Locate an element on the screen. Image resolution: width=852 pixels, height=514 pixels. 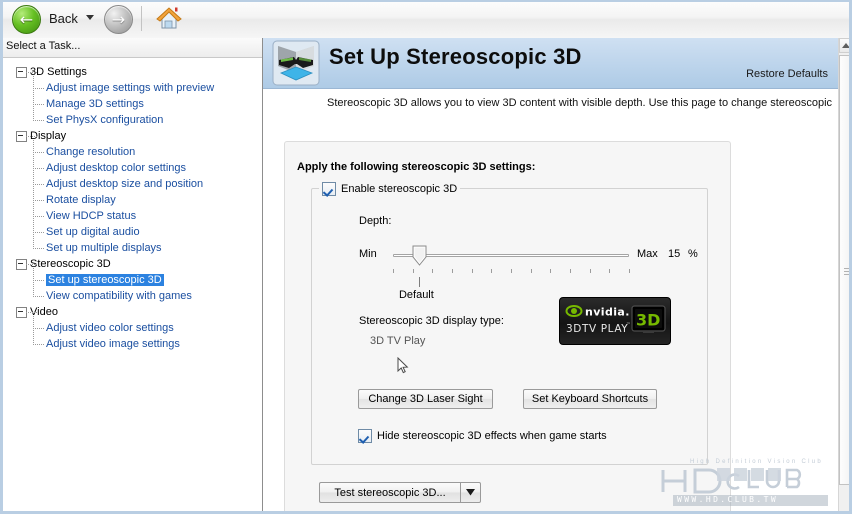
sidebar-item-label: Adjust video image settings is located at coordinates (113, 344).